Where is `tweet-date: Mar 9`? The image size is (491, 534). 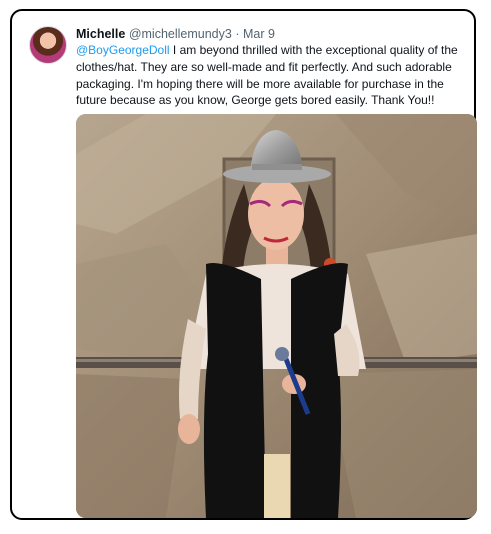
tweet-date: Mar 9 is located at coordinates (259, 34).